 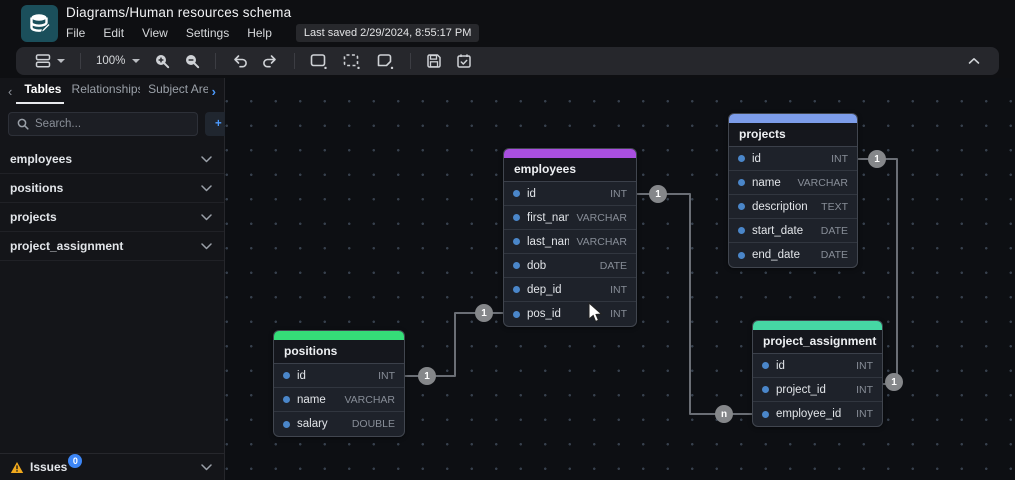 I want to click on table-node-positions: positions id INT name VARCHAR salary DOUBLE, so click(x=339, y=383).